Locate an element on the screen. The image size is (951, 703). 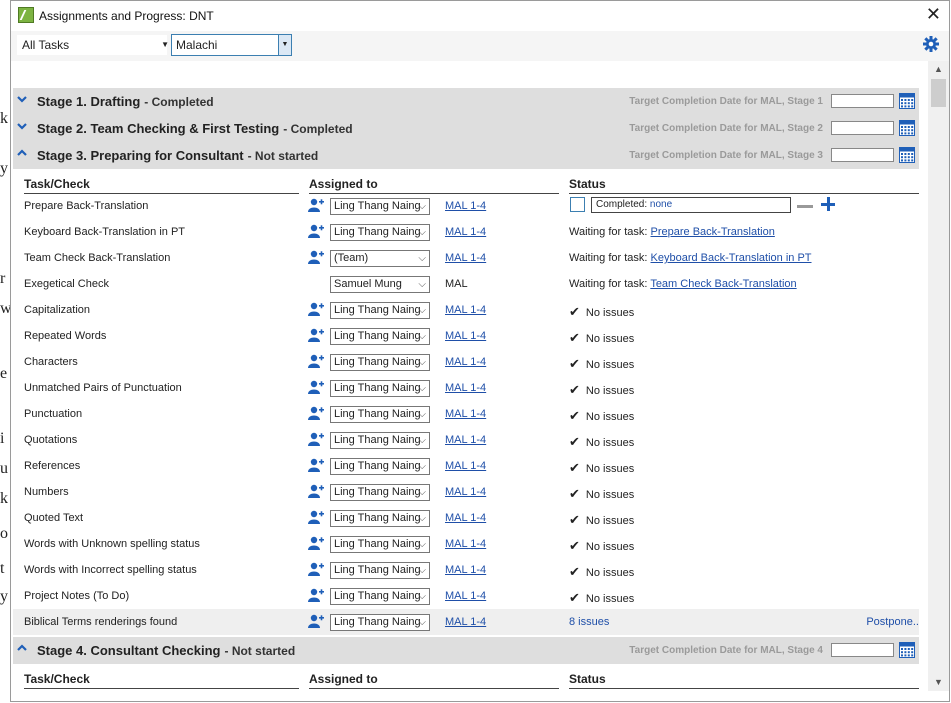
scroll-up-icon: ▲ is located at coordinates (938, 69).